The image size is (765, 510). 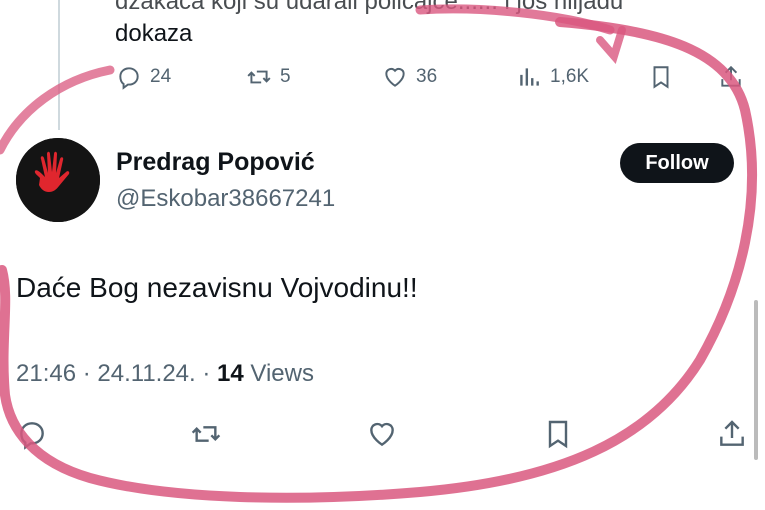 I want to click on bookmark-button-main, so click(x=558, y=434).